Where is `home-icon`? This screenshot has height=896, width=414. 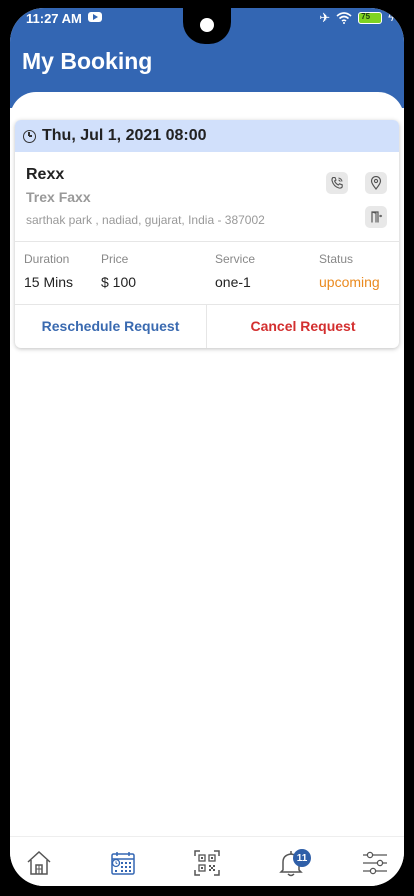
home-icon is located at coordinates (39, 862).